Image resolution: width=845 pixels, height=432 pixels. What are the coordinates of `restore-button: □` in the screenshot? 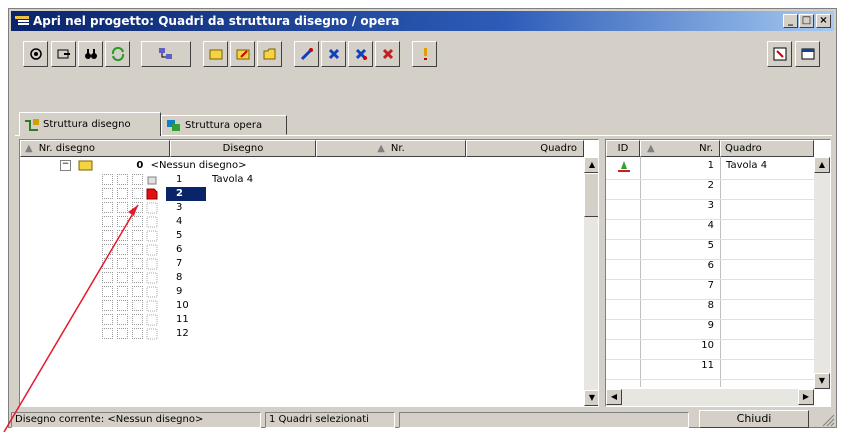 It's located at (806, 21).